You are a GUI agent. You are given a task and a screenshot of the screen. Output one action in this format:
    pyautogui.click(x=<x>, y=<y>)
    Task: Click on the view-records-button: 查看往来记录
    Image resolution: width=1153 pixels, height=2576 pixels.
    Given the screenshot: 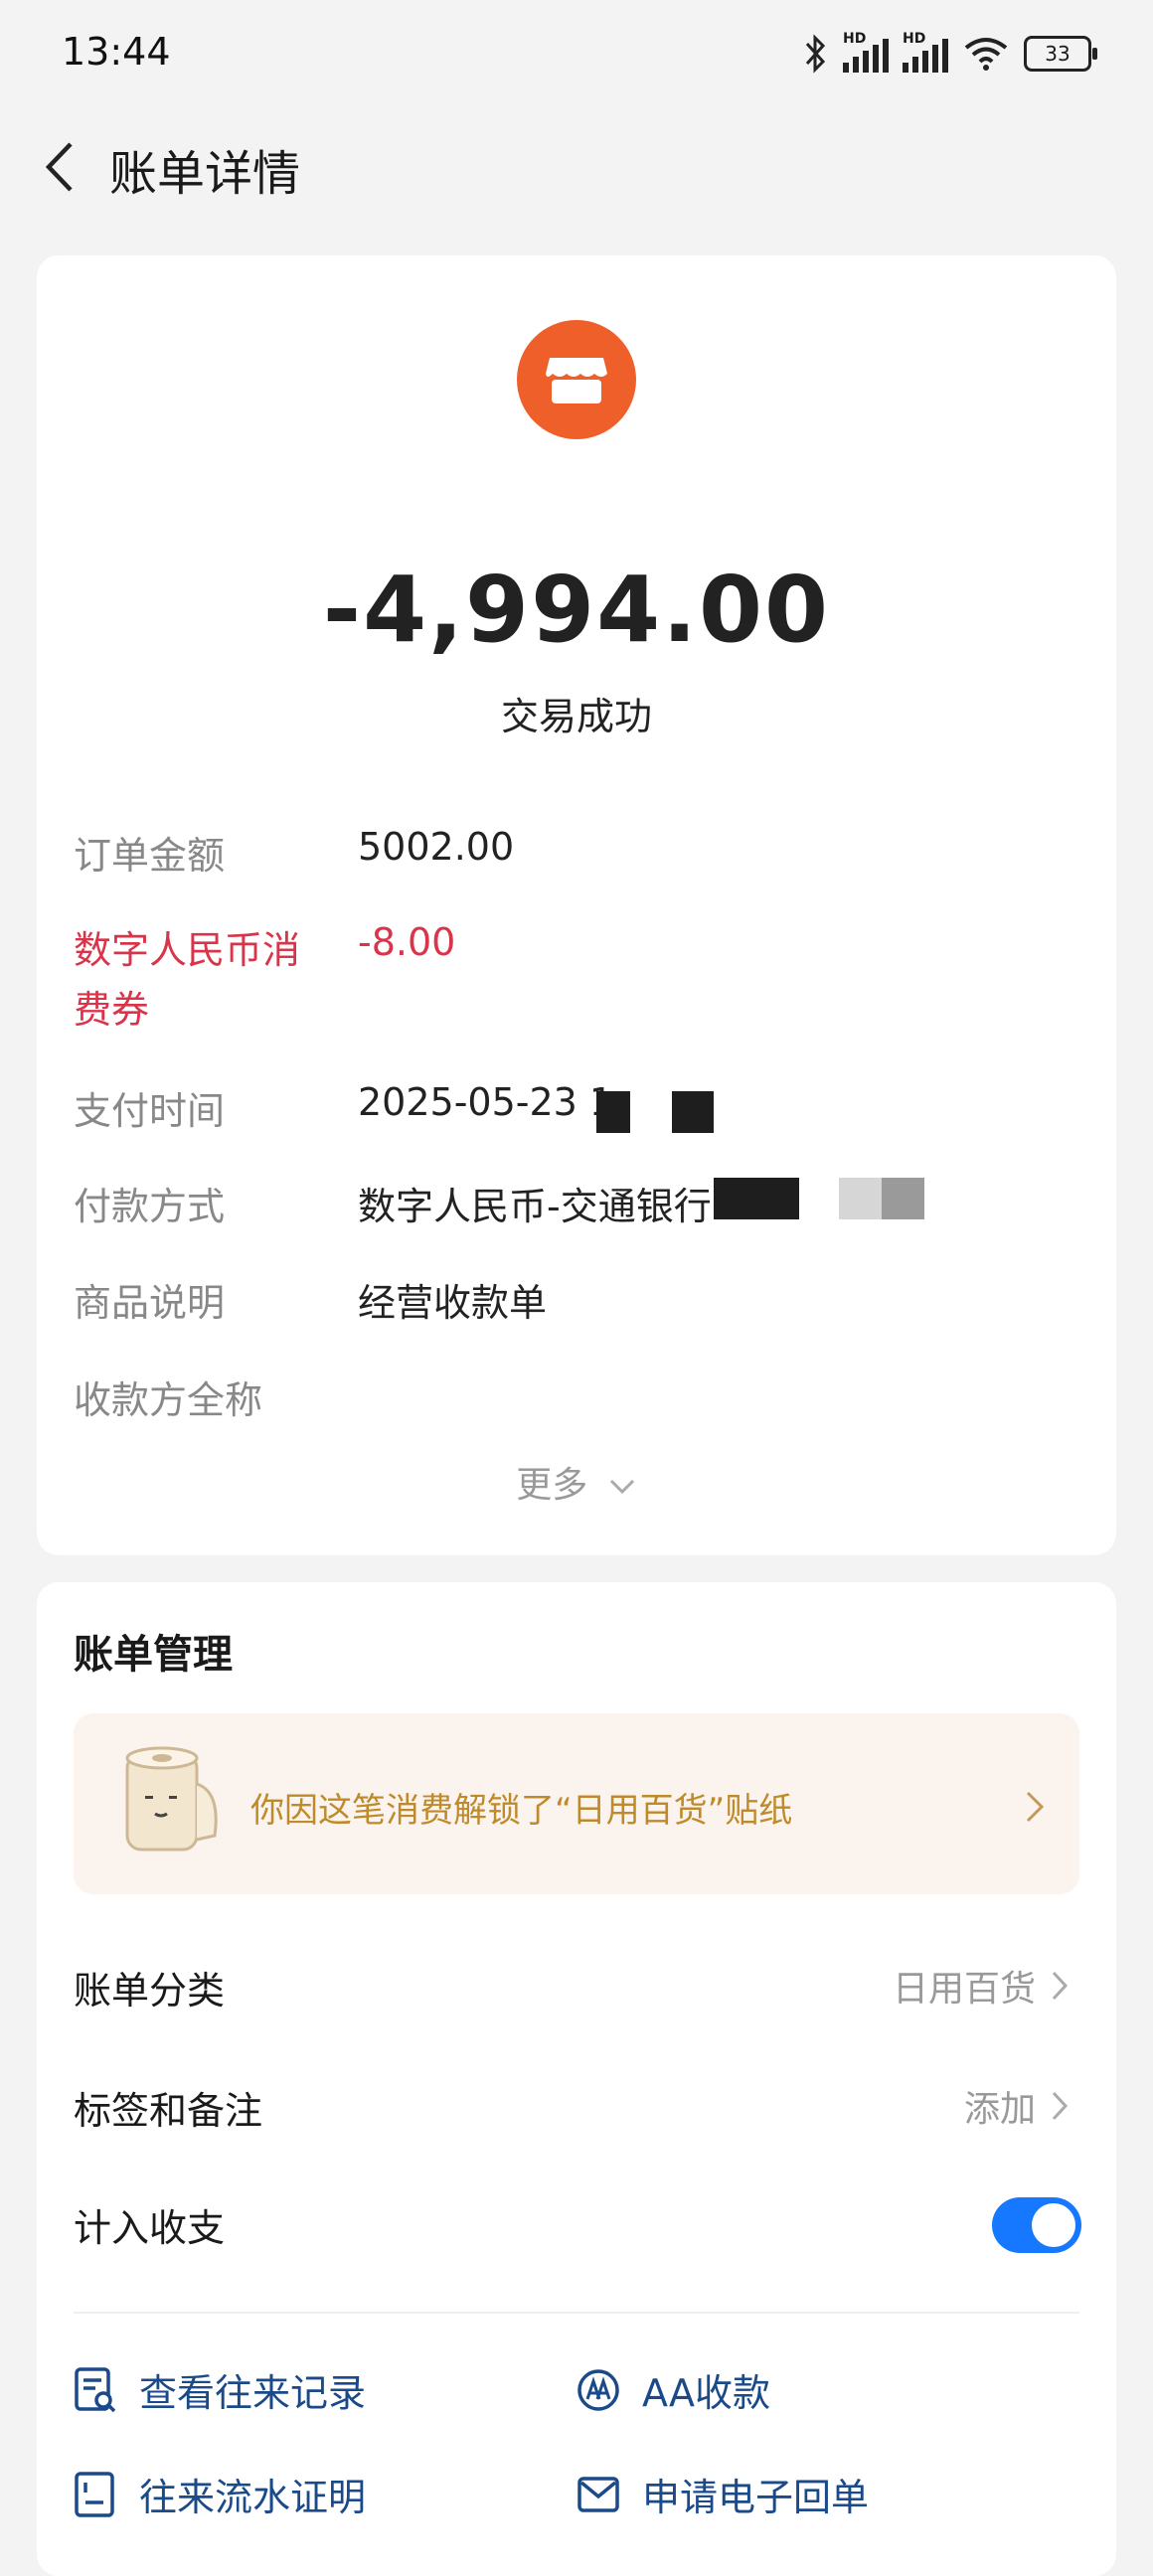 What is the action you would take?
    pyautogui.click(x=220, y=2389)
    